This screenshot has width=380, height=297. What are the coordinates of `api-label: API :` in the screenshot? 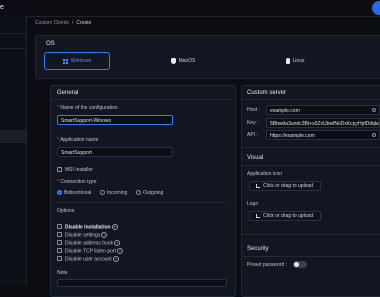 It's located at (252, 135).